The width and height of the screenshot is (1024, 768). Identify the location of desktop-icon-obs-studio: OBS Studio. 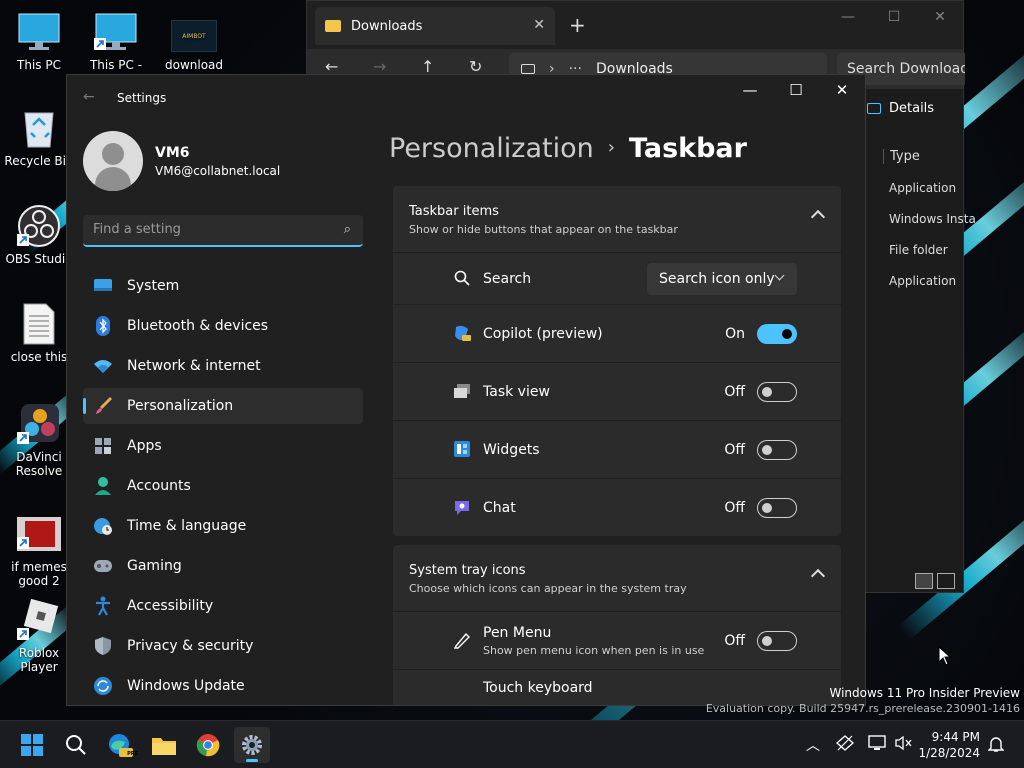
(39, 235).